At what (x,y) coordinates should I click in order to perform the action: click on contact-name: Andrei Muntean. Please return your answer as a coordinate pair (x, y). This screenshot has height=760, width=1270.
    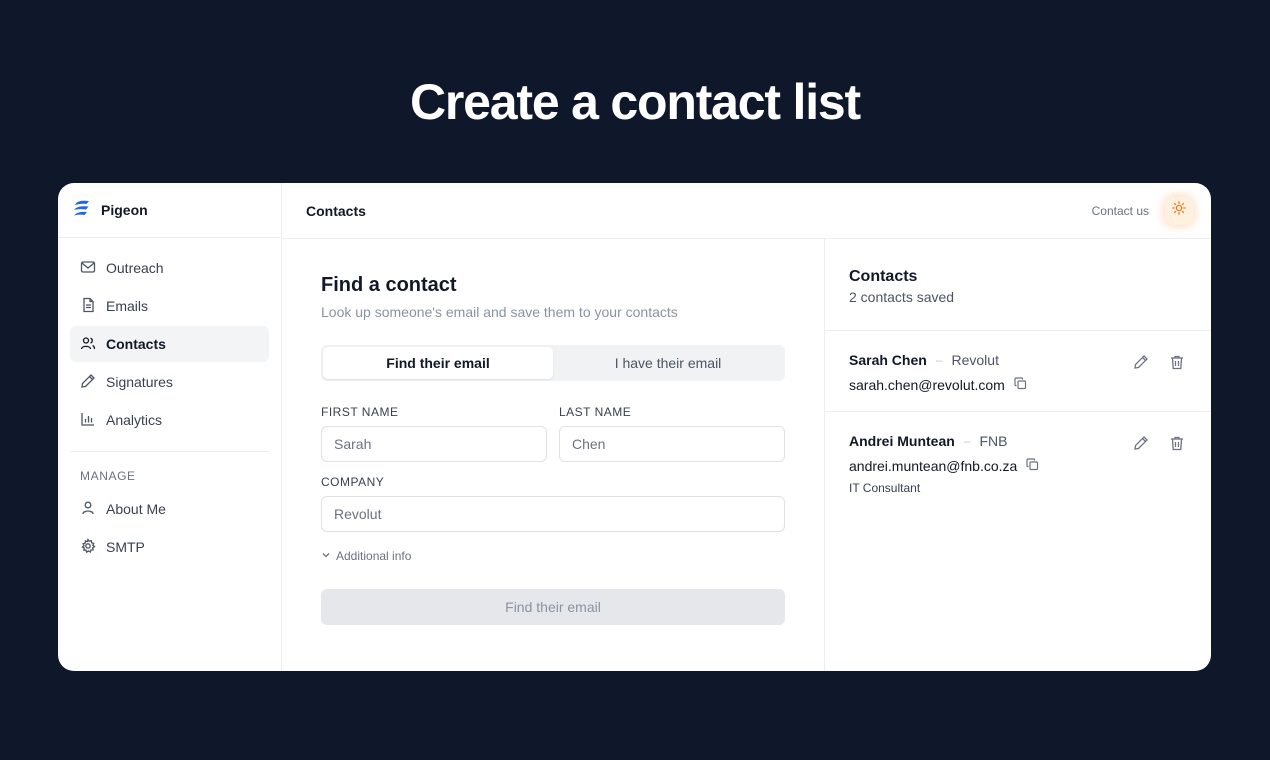
    Looking at the image, I should click on (902, 441).